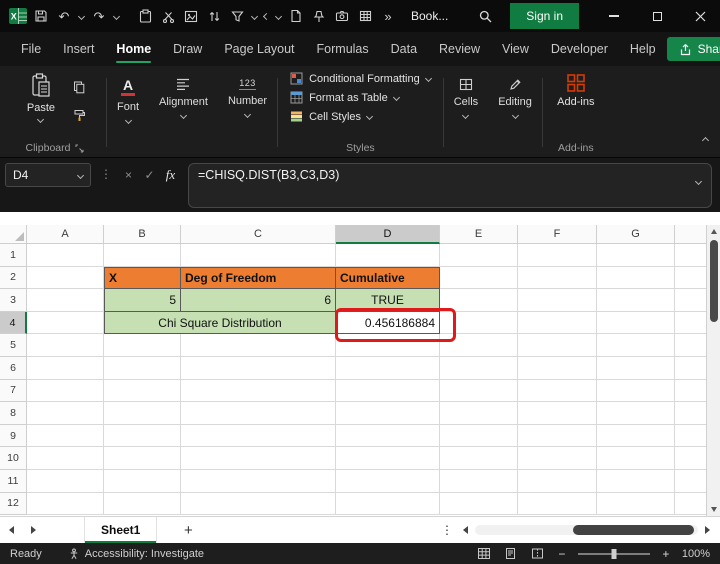 The width and height of the screenshot is (720, 564). What do you see at coordinates (79, 148) in the screenshot?
I see `clipboard-dialog-launcher-icon` at bounding box center [79, 148].